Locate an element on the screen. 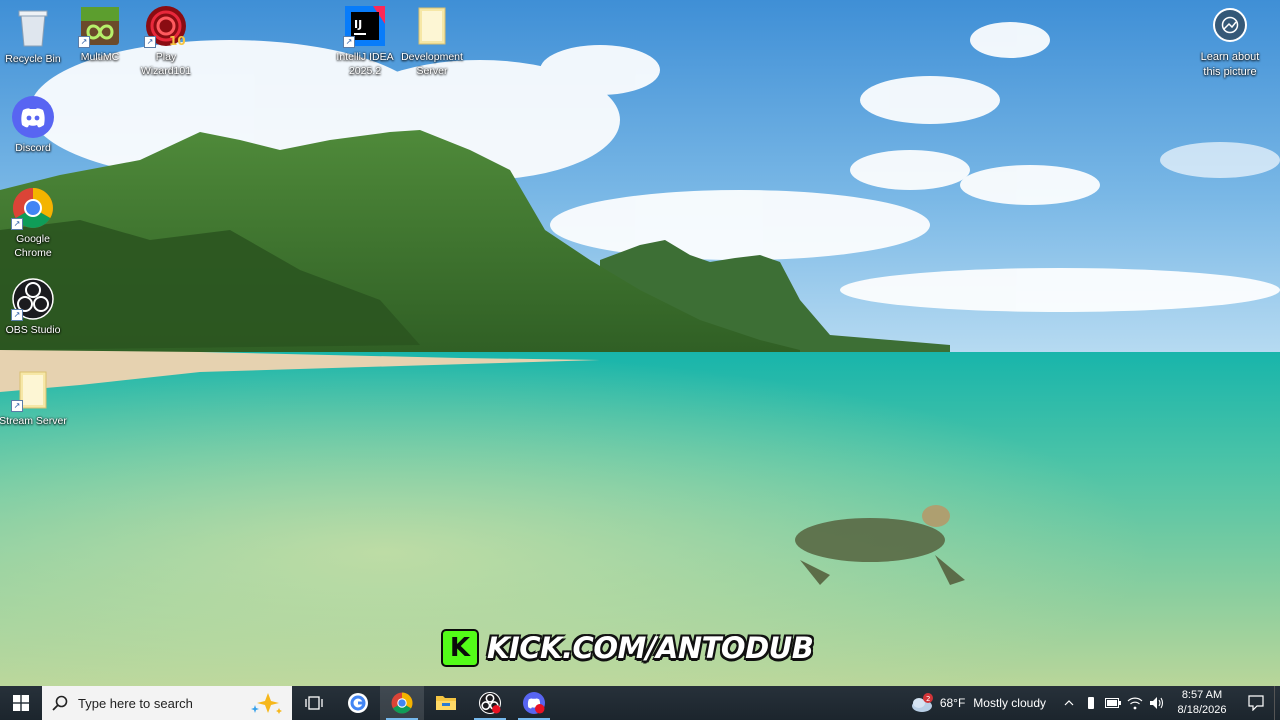  weather-condition: Mostly cloudy is located at coordinates (1009, 703).